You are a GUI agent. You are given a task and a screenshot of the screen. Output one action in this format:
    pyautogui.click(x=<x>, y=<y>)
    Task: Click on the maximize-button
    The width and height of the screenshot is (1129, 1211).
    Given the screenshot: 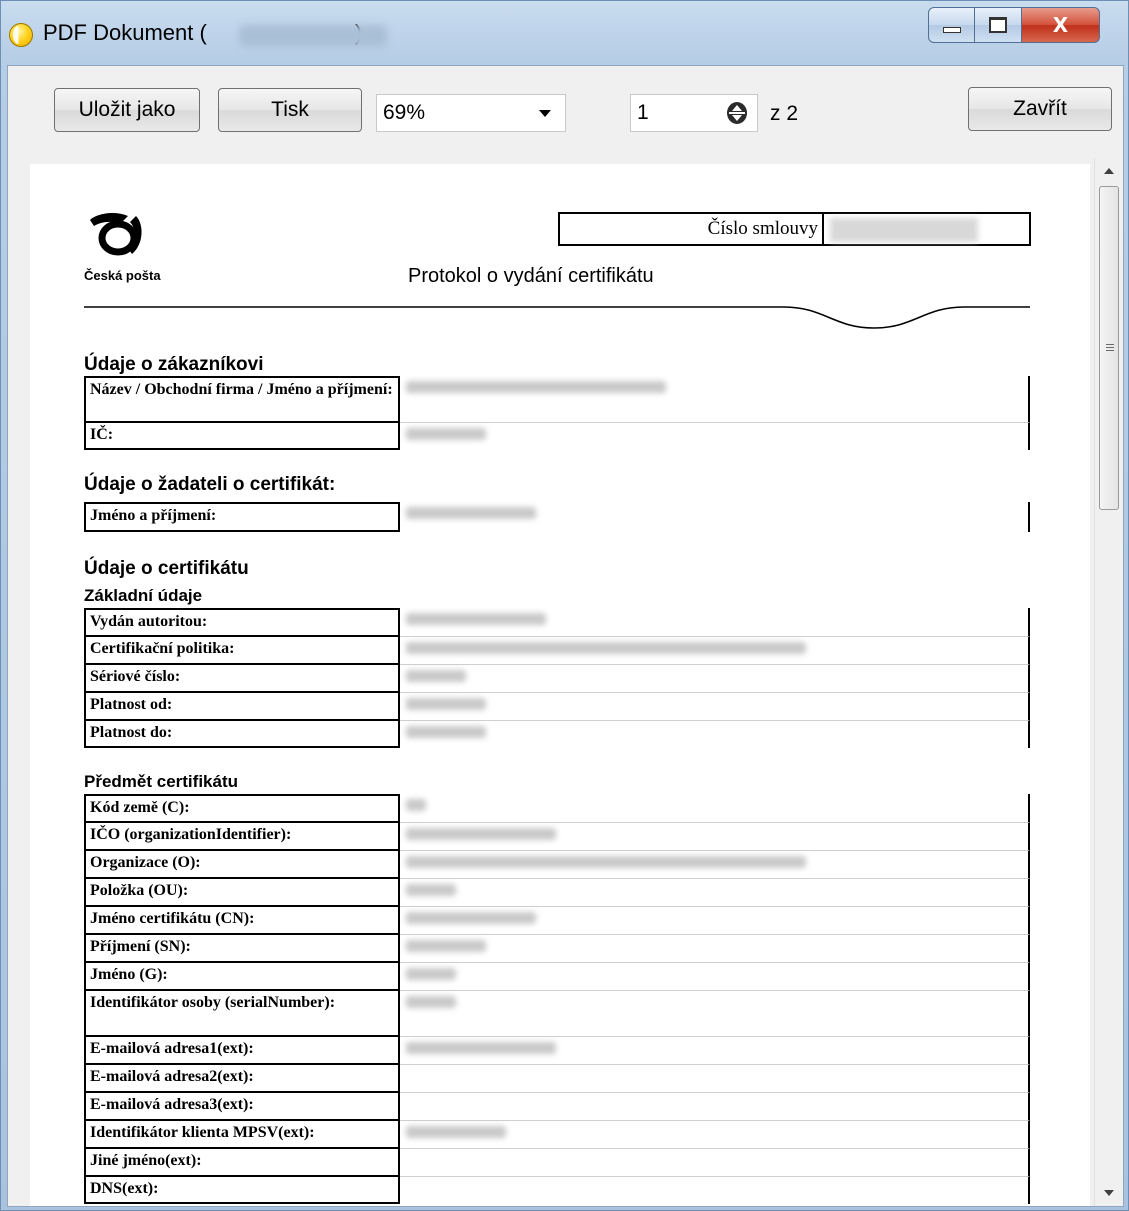 What is the action you would take?
    pyautogui.click(x=998, y=25)
    